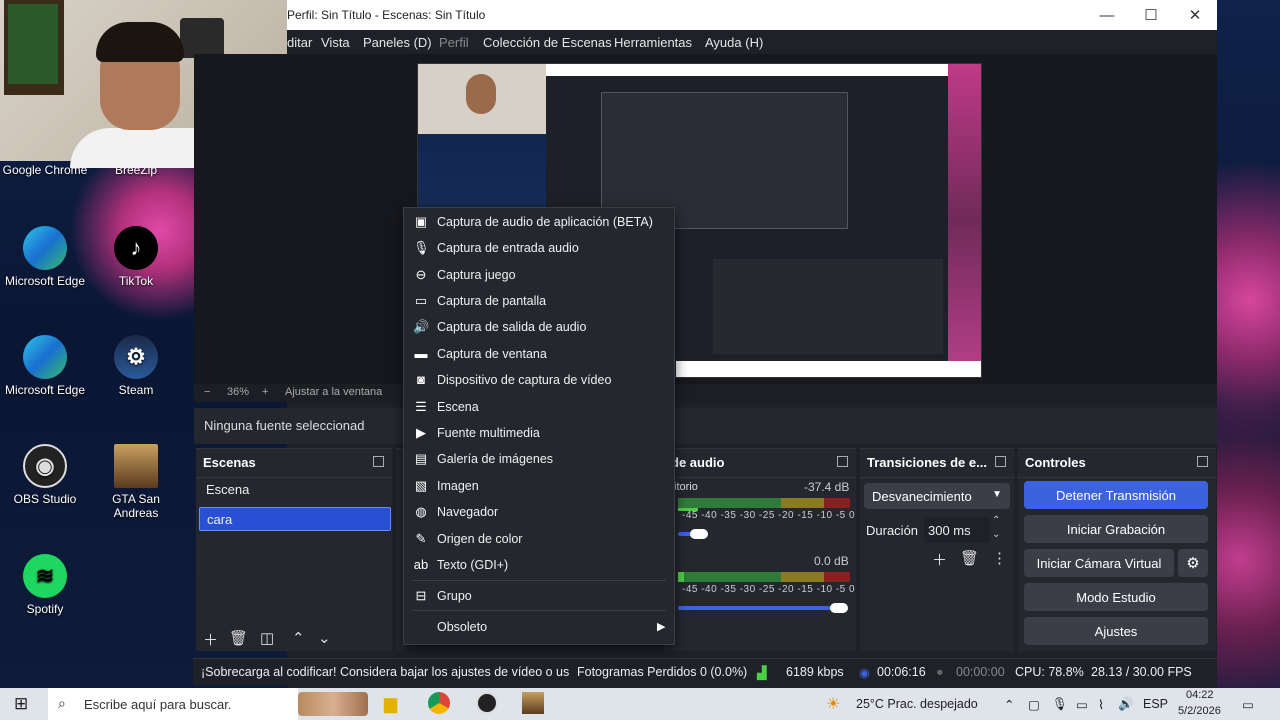  Describe the element at coordinates (539, 248) in the screenshot. I see `menu-item-audio-input: 🎙 Captura de entrada audio` at that location.